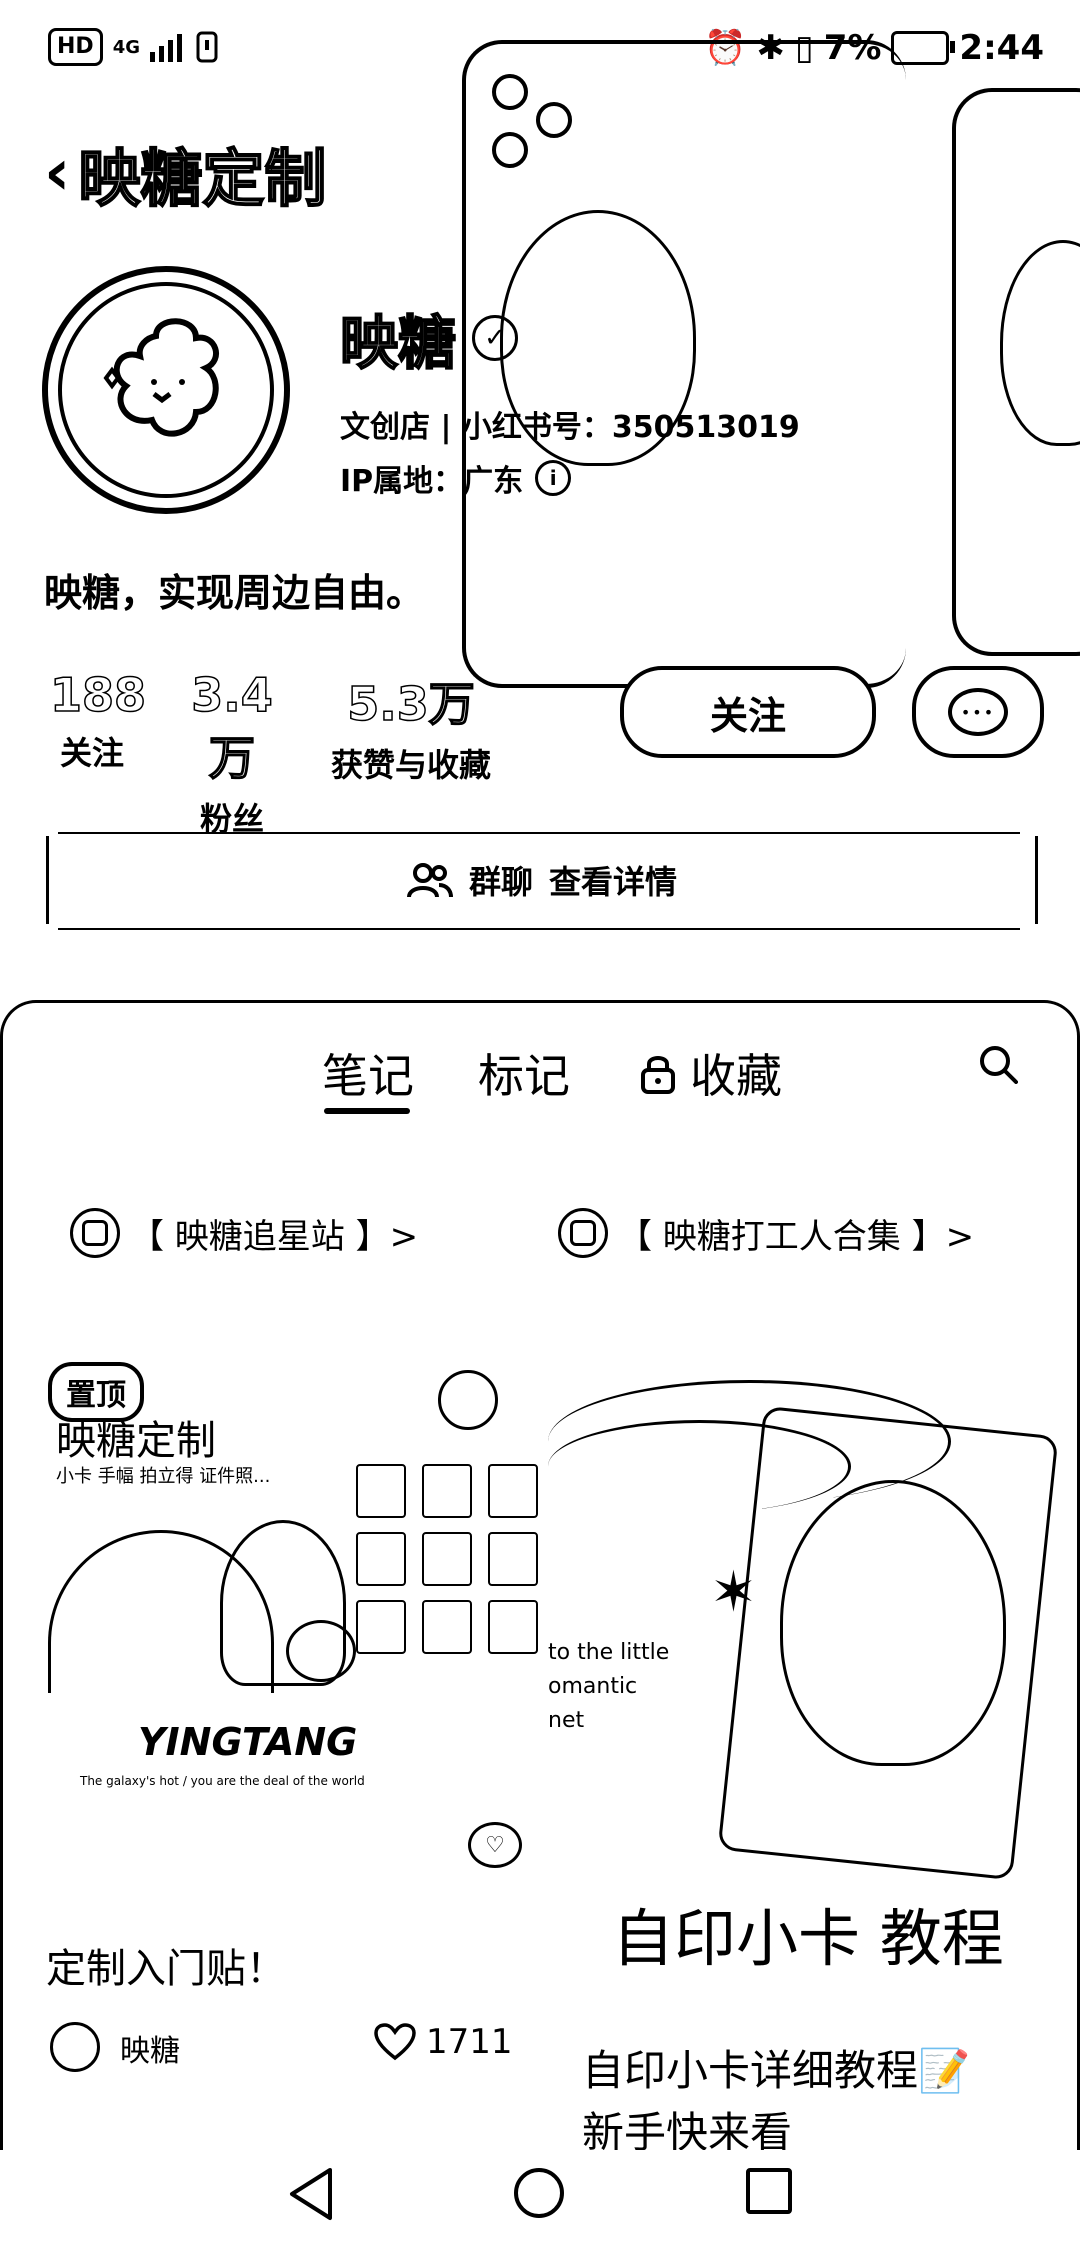 This screenshot has width=1080, height=2244. I want to click on search-icon, so click(998, 1064).